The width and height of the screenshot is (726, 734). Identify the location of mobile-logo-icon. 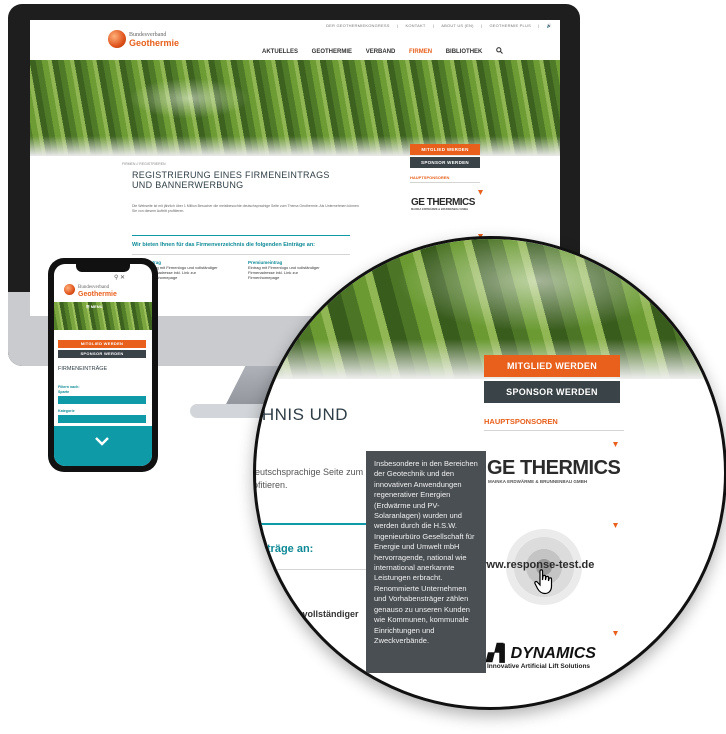
(69, 289).